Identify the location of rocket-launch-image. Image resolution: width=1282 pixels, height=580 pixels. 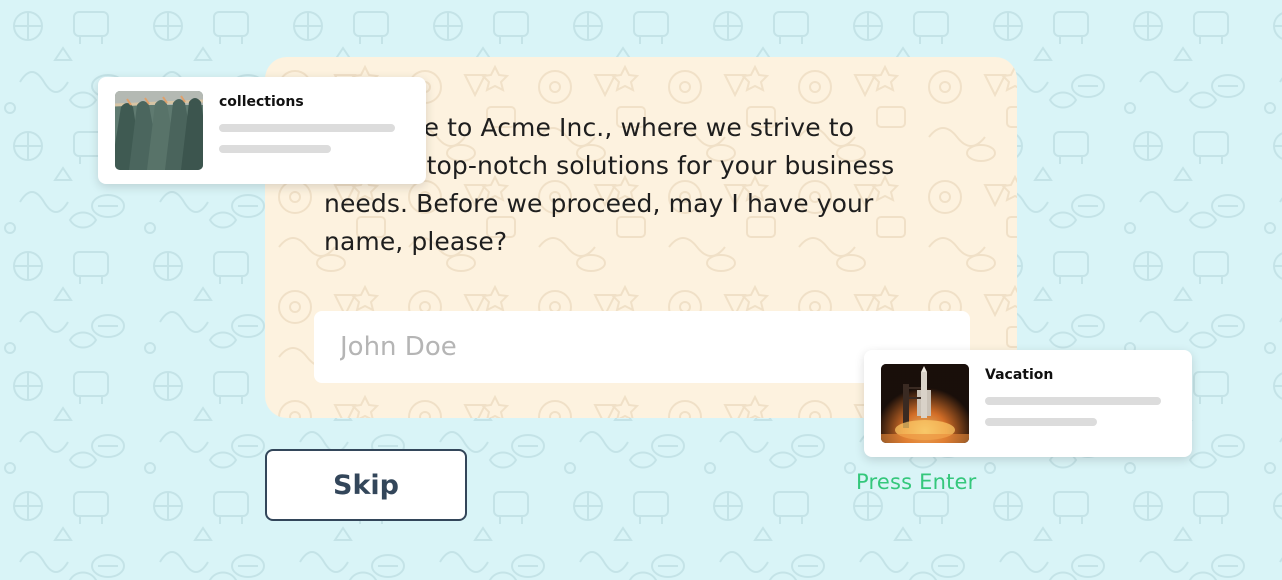
(925, 403).